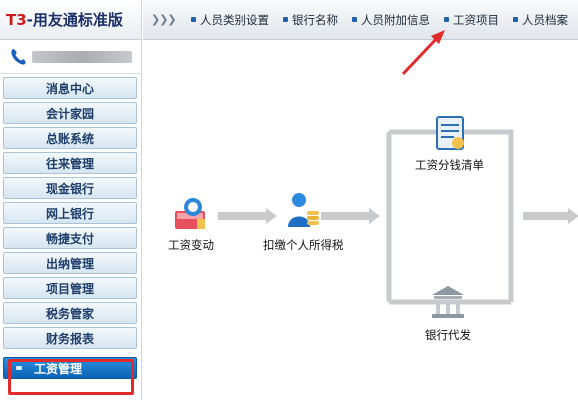 Image resolution: width=578 pixels, height=400 pixels. I want to click on logo-bar: T3-用友通标准版, so click(70, 20).